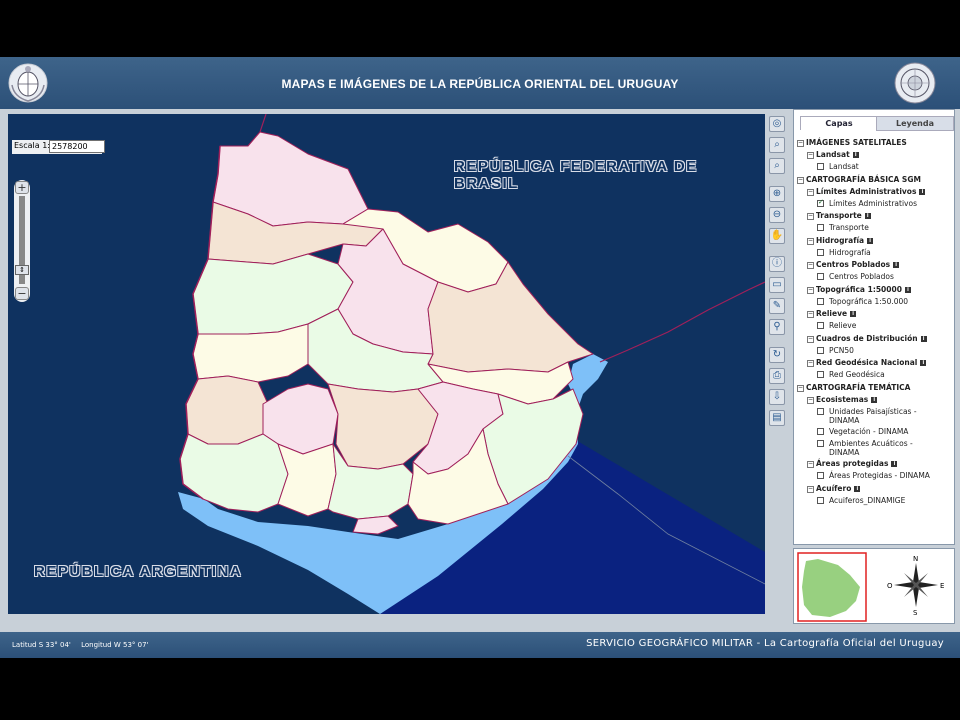 The width and height of the screenshot is (960, 720). Describe the element at coordinates (375, 525) in the screenshot. I see `dept-montevideo` at that location.